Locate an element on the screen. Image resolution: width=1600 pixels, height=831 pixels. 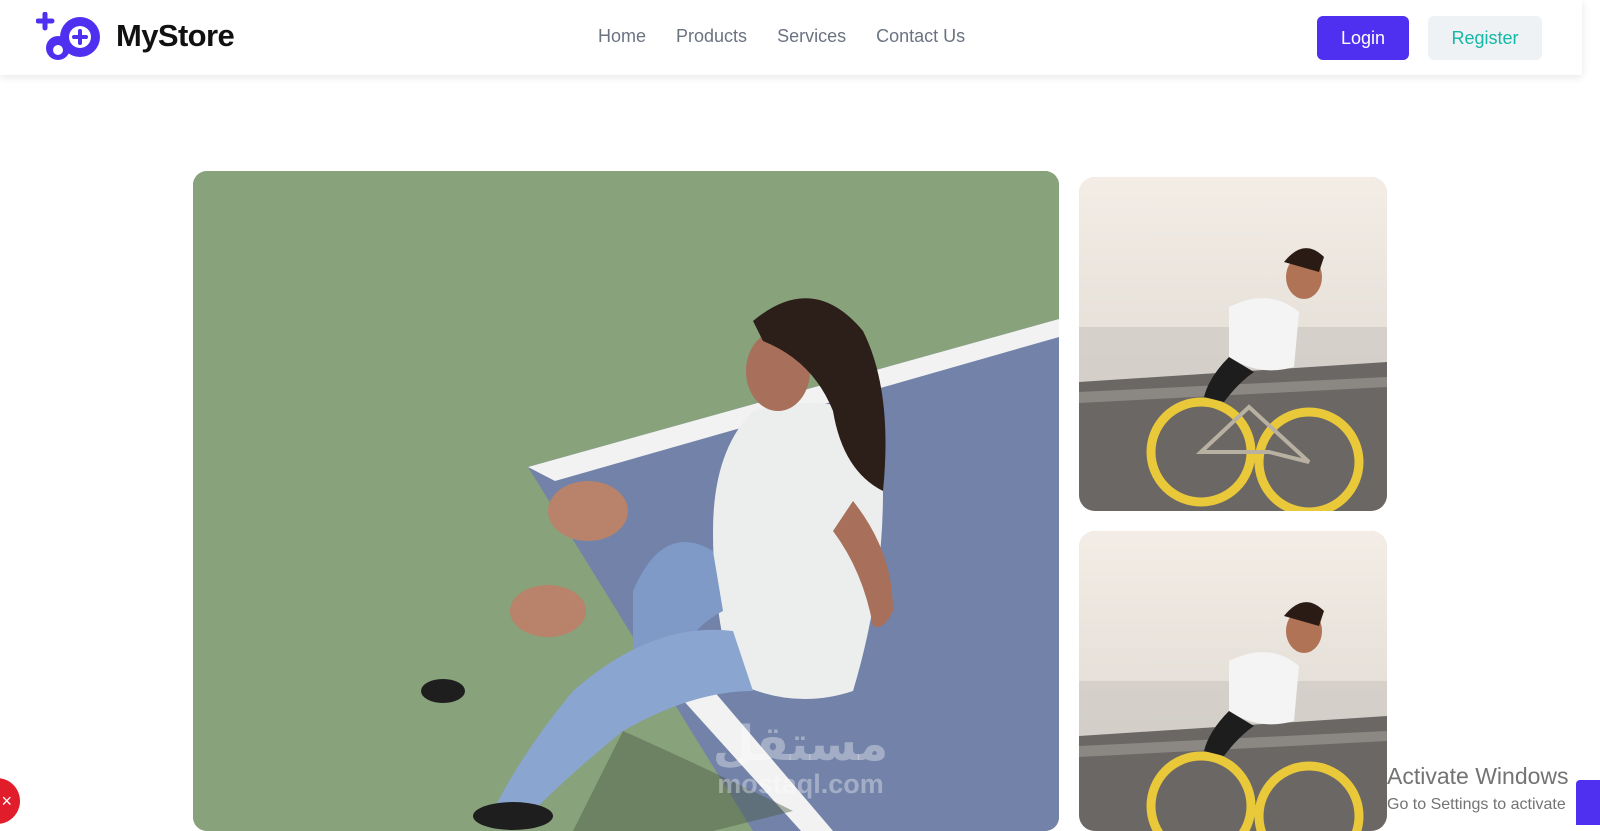
close-icon: × is located at coordinates (6, 801).